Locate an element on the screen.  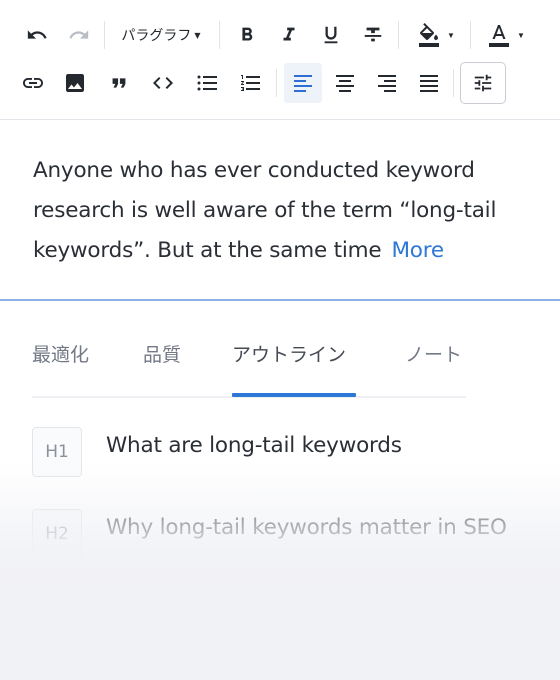
tab-outline: アウトライン is located at coordinates (289, 353).